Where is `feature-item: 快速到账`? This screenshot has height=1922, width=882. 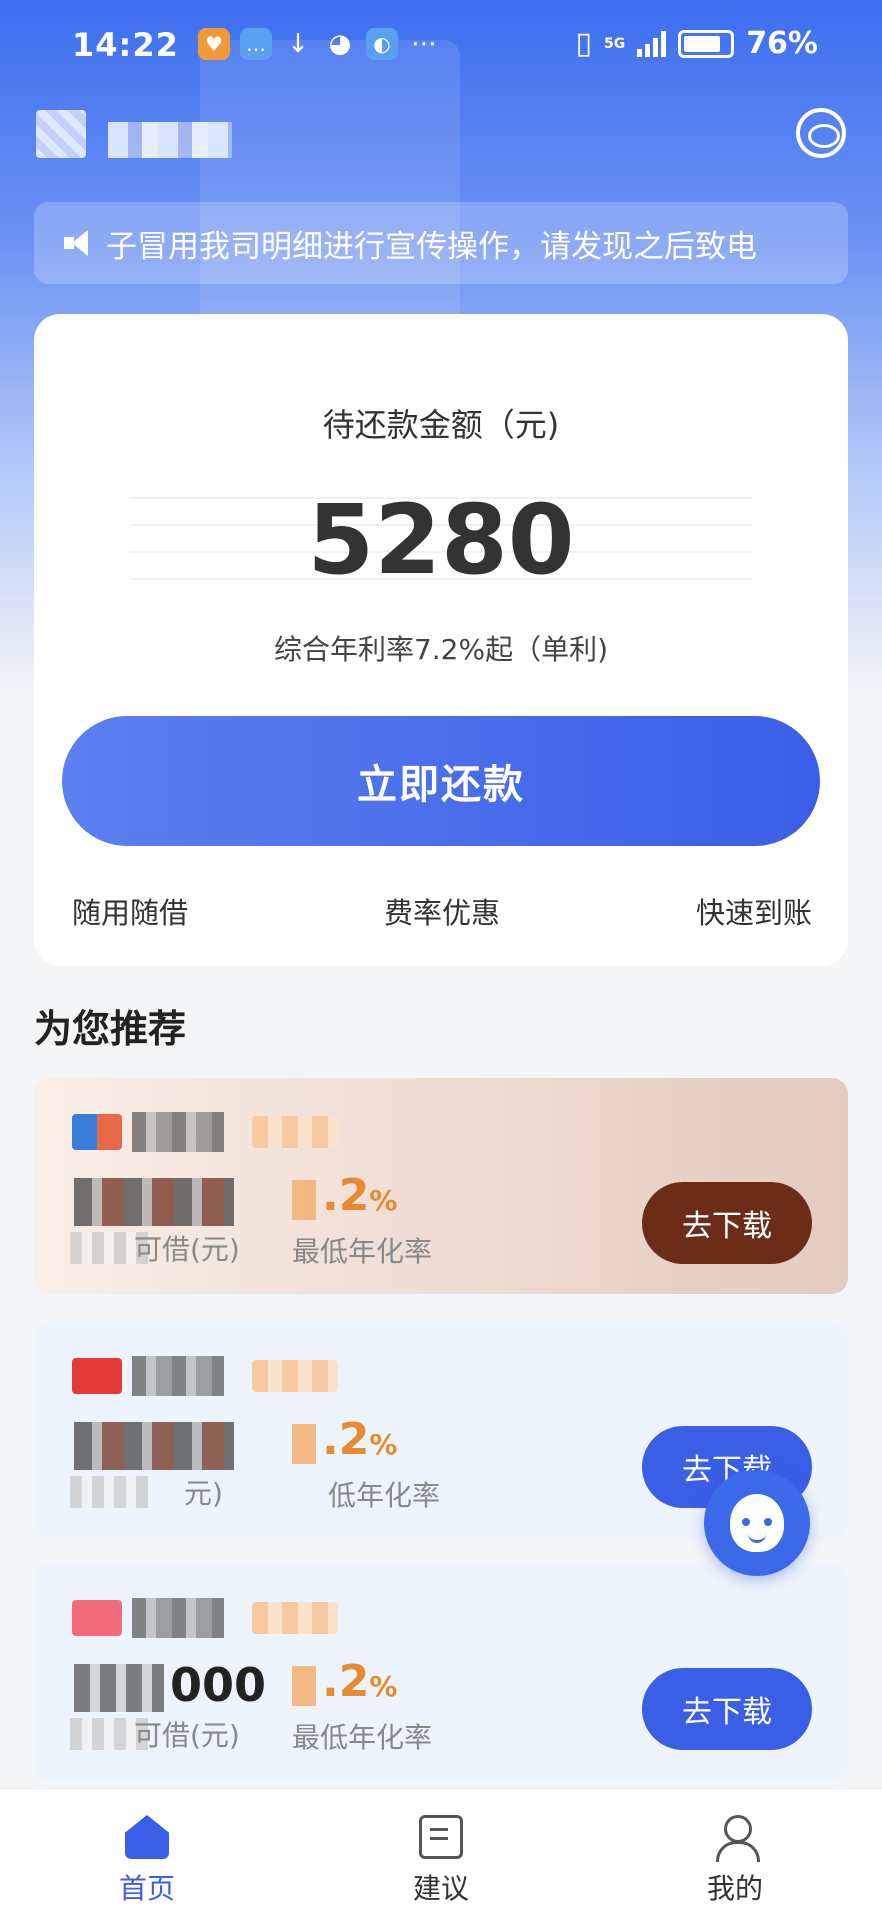
feature-item: 快速到账 is located at coordinates (753, 913).